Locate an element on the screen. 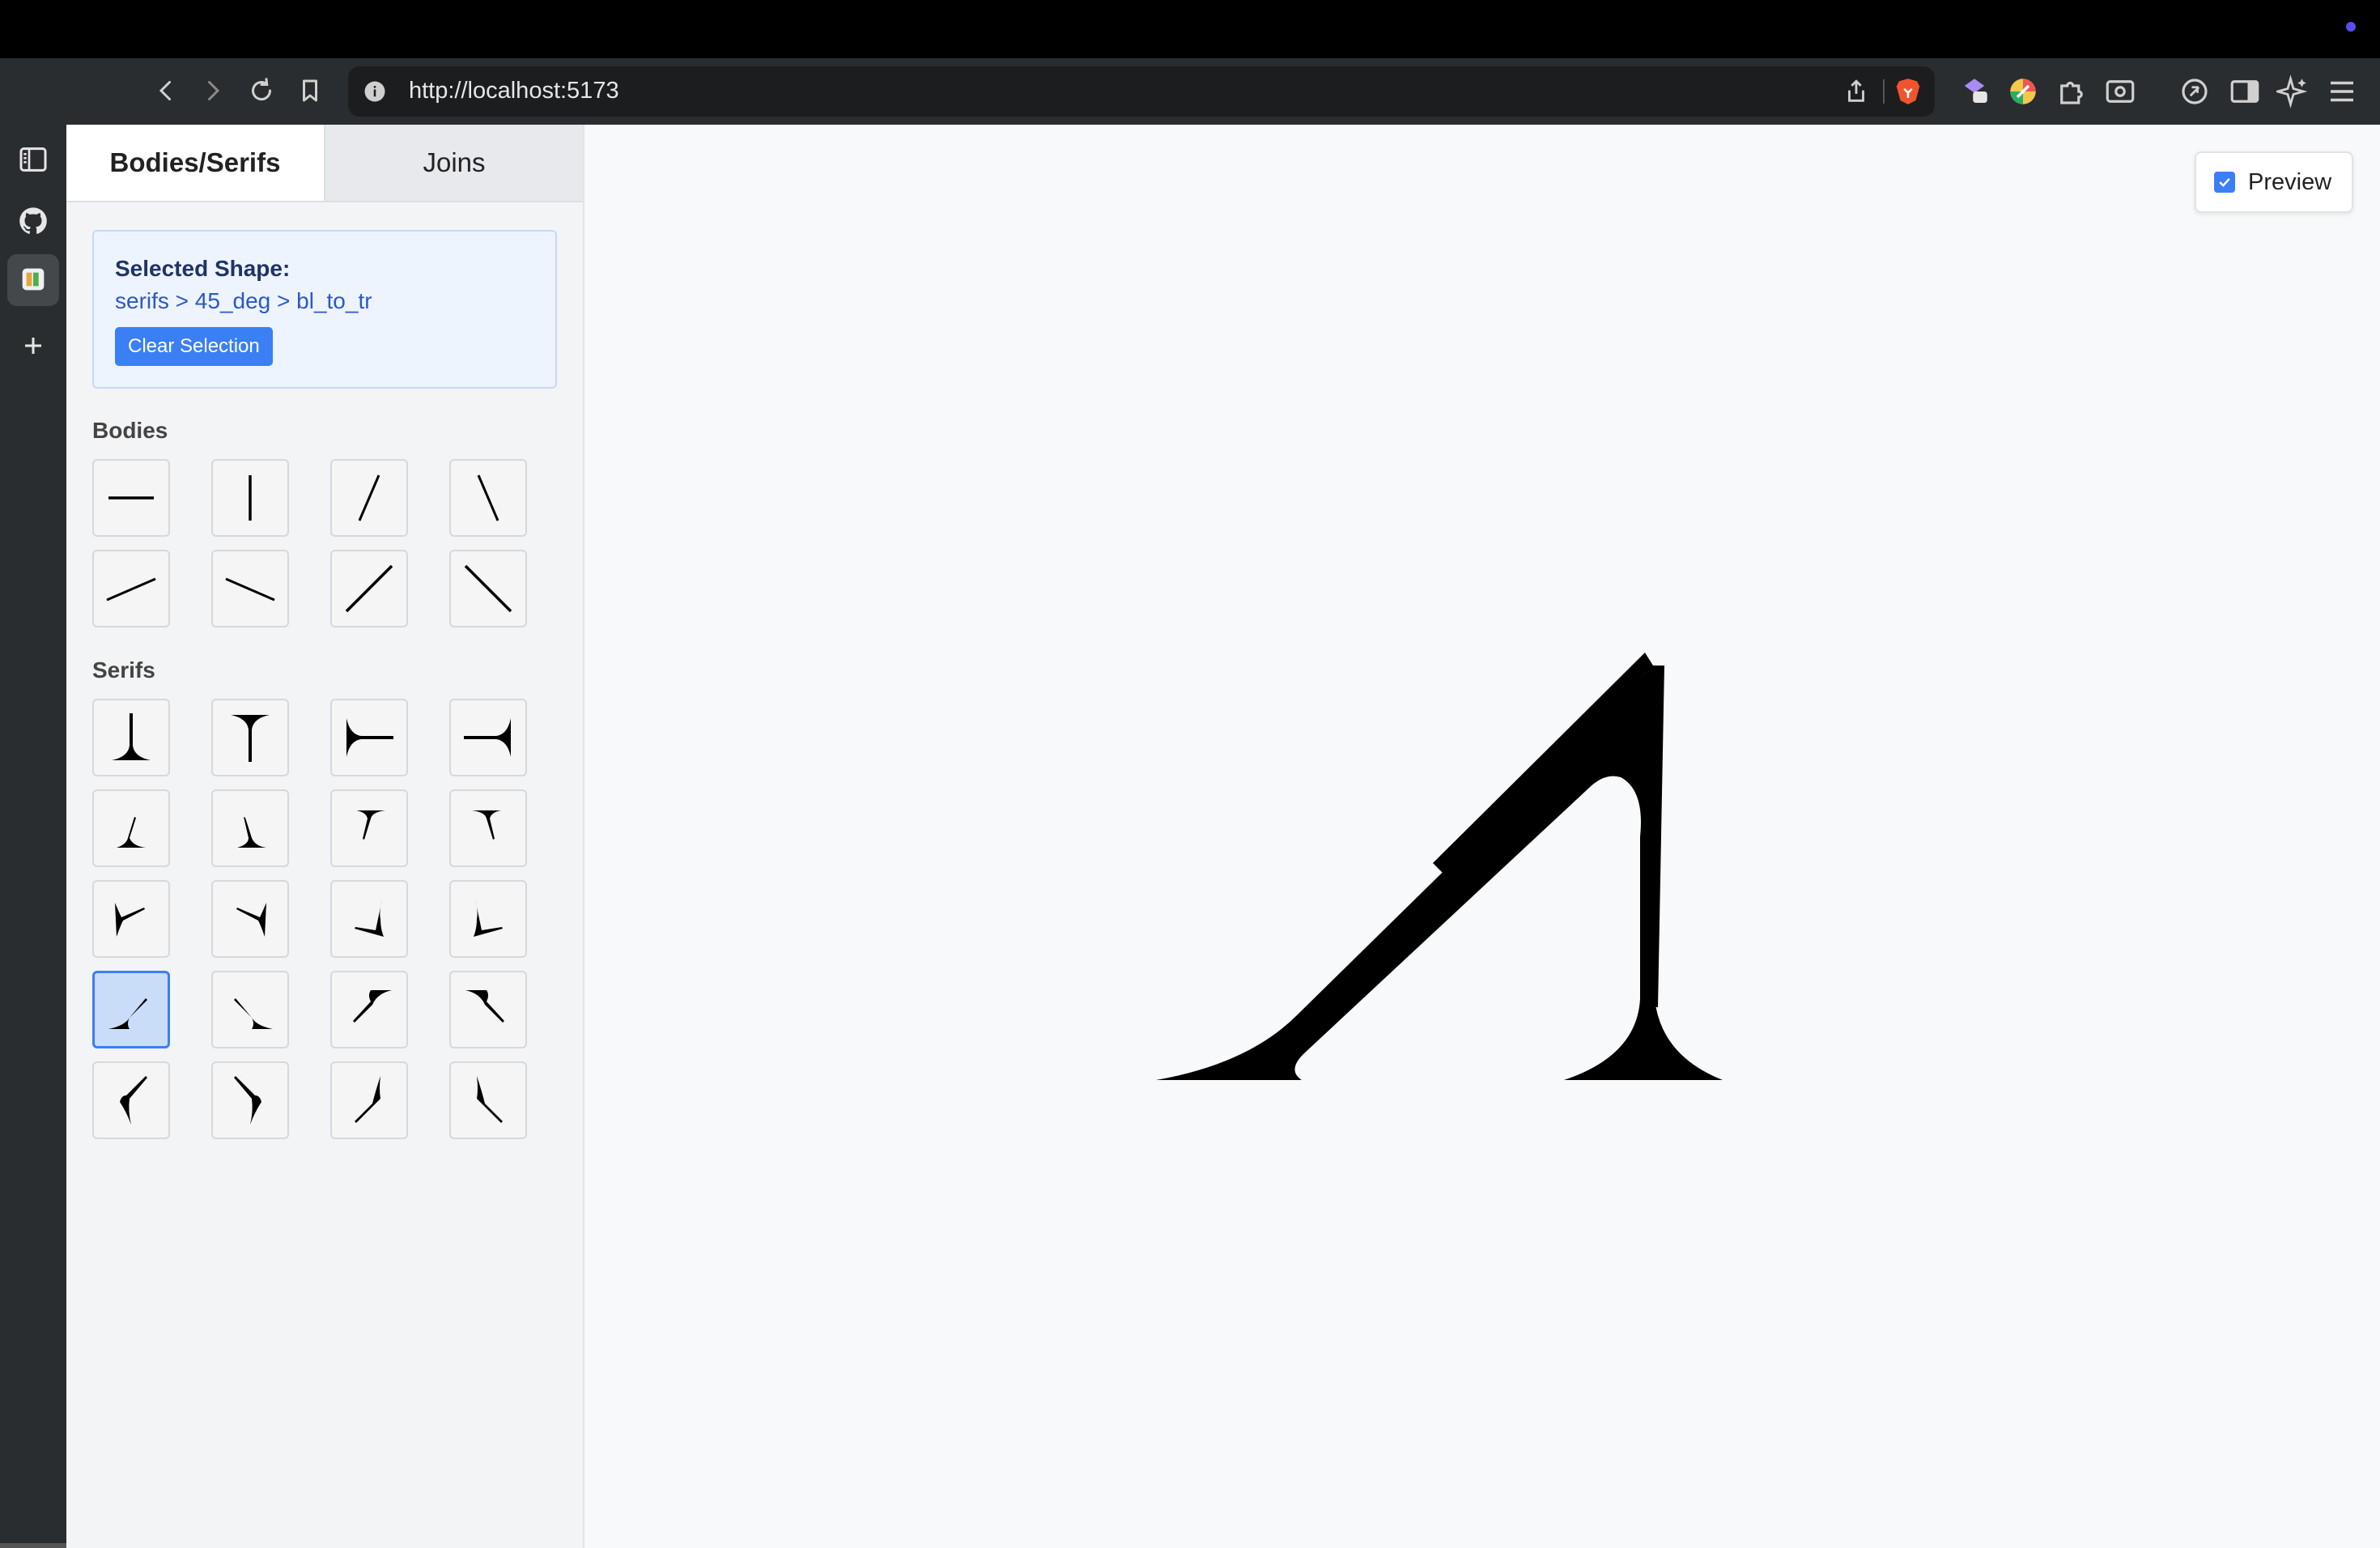 The height and width of the screenshot is (1548, 2380). sidebar-toggle-icon is located at coordinates (33, 159).